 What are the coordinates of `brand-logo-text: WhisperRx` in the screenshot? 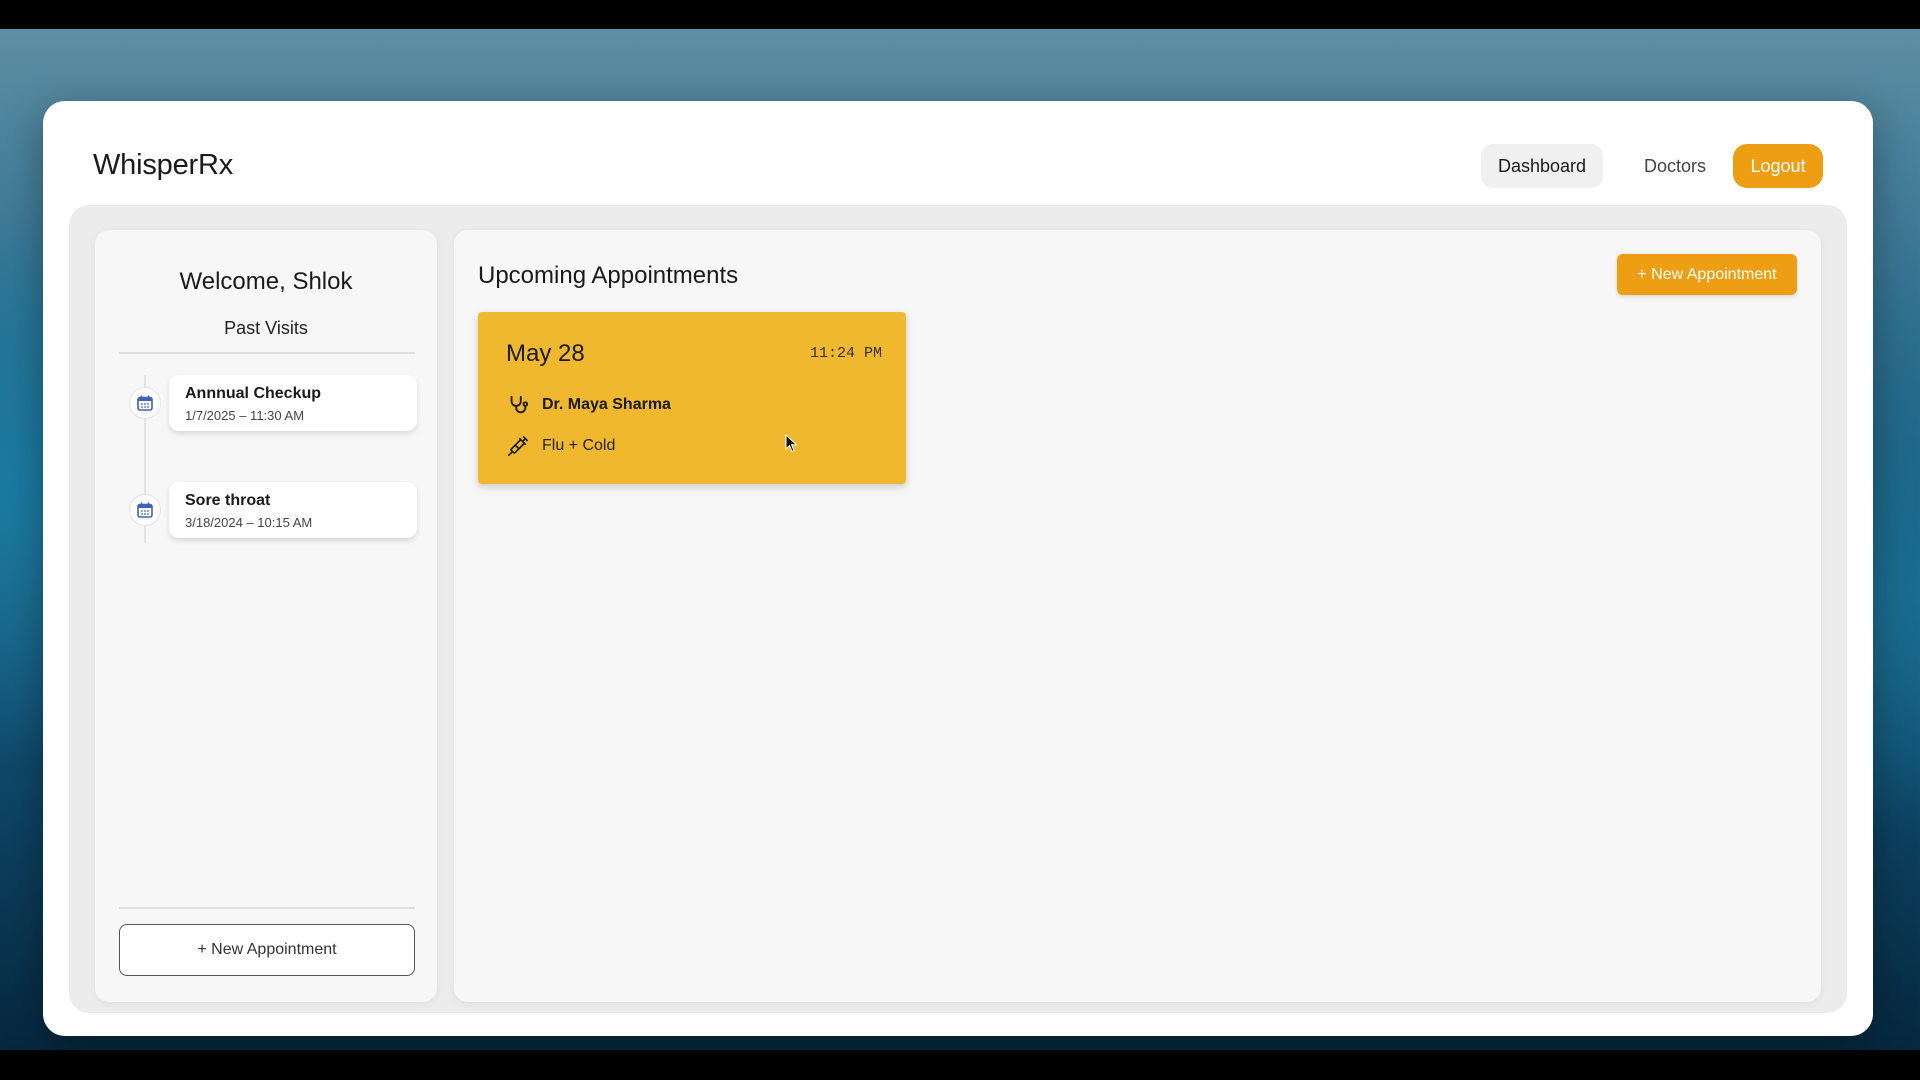 It's located at (163, 165).